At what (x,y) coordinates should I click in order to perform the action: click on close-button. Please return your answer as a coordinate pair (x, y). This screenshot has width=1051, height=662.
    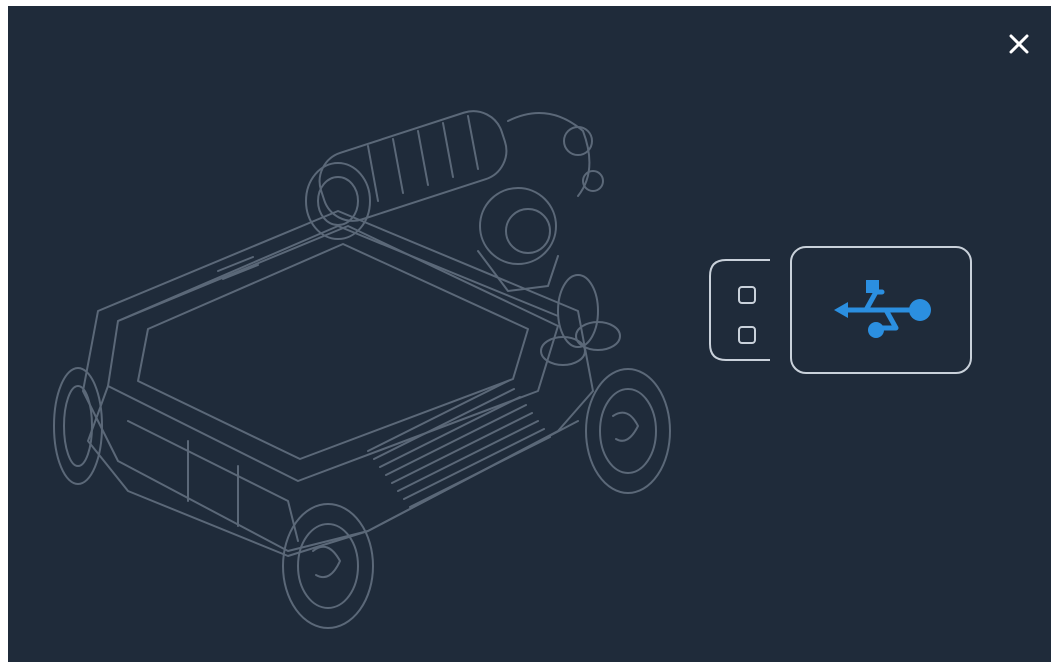
    Looking at the image, I should click on (1019, 44).